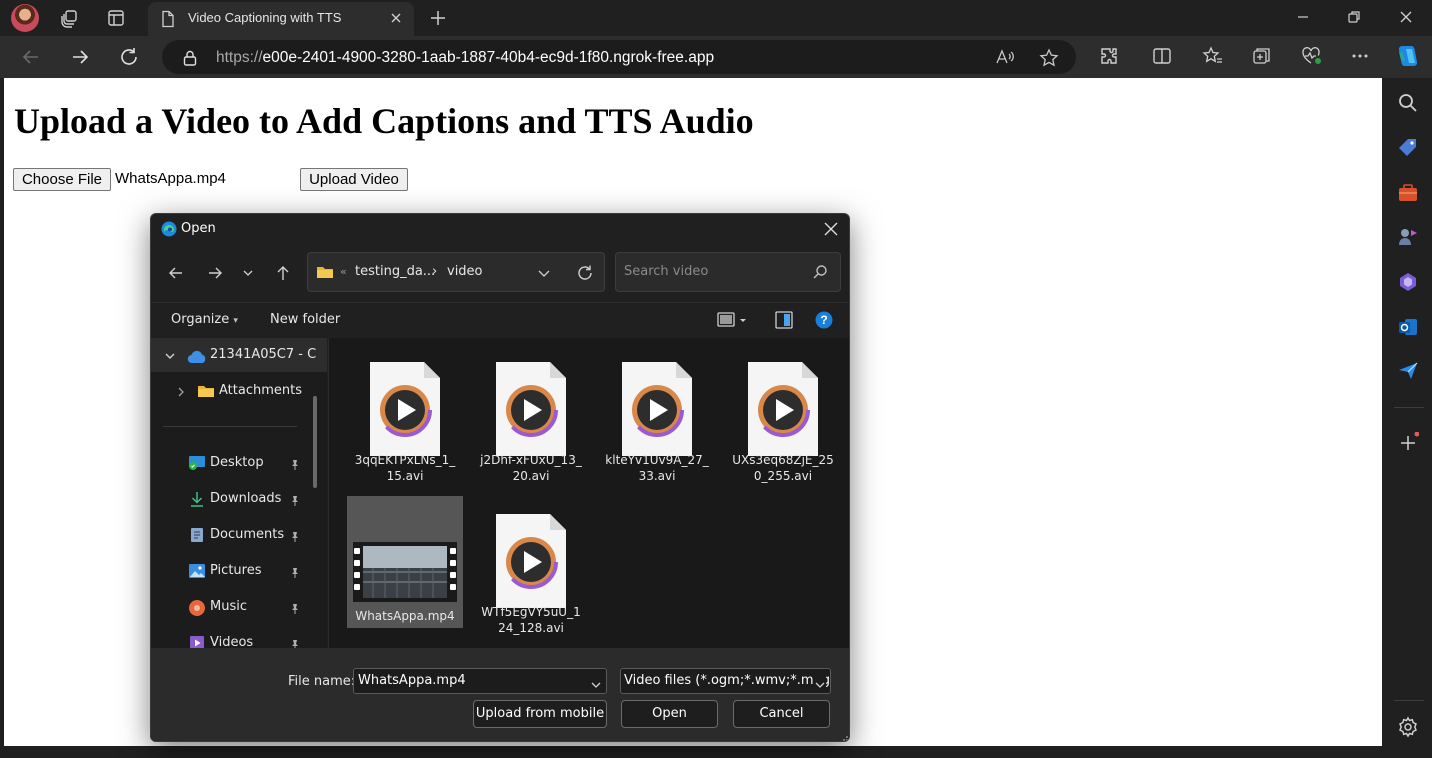  What do you see at coordinates (1360, 58) in the screenshot?
I see `more-menu-icon` at bounding box center [1360, 58].